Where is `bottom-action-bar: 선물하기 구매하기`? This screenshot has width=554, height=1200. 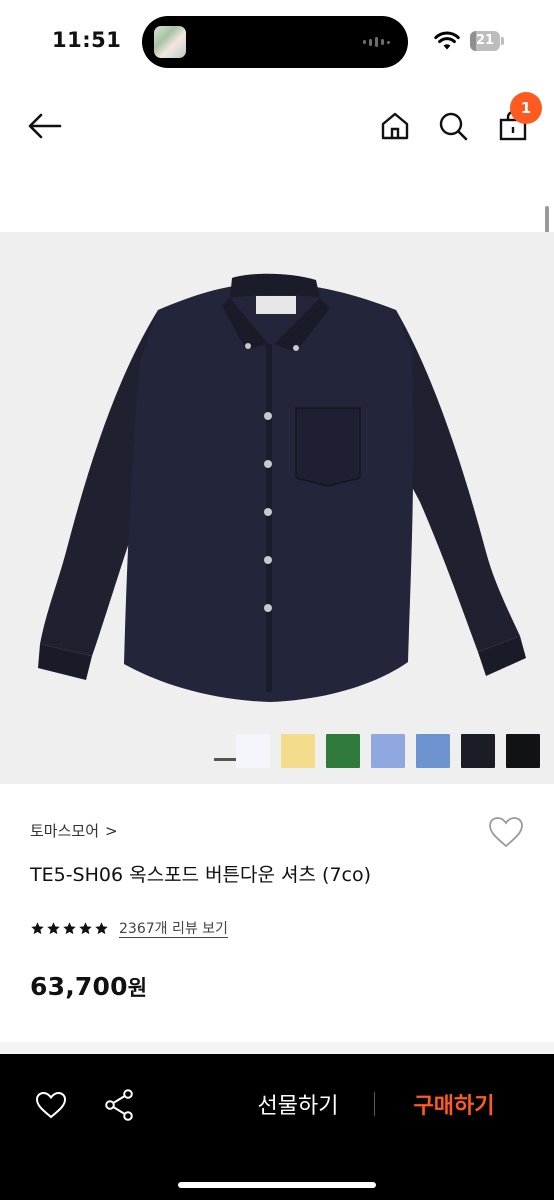 bottom-action-bar: 선물하기 구매하기 is located at coordinates (277, 1127).